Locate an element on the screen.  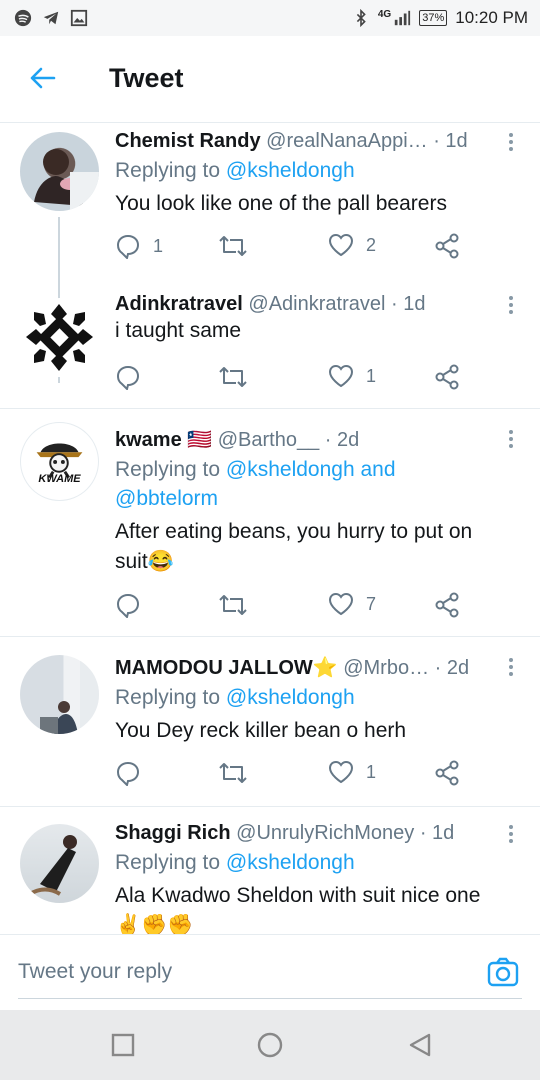
avatar: KWAME is located at coordinates (59, 461).